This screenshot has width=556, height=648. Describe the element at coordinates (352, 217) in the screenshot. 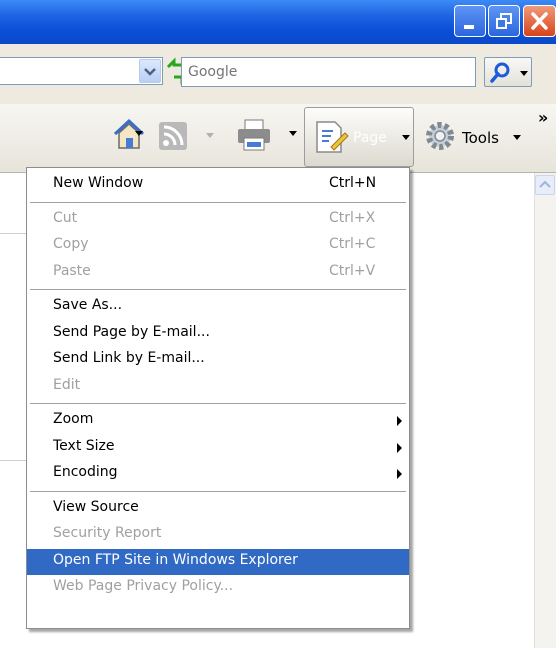

I see `menu-item-shortcut: Ctrl+X` at that location.